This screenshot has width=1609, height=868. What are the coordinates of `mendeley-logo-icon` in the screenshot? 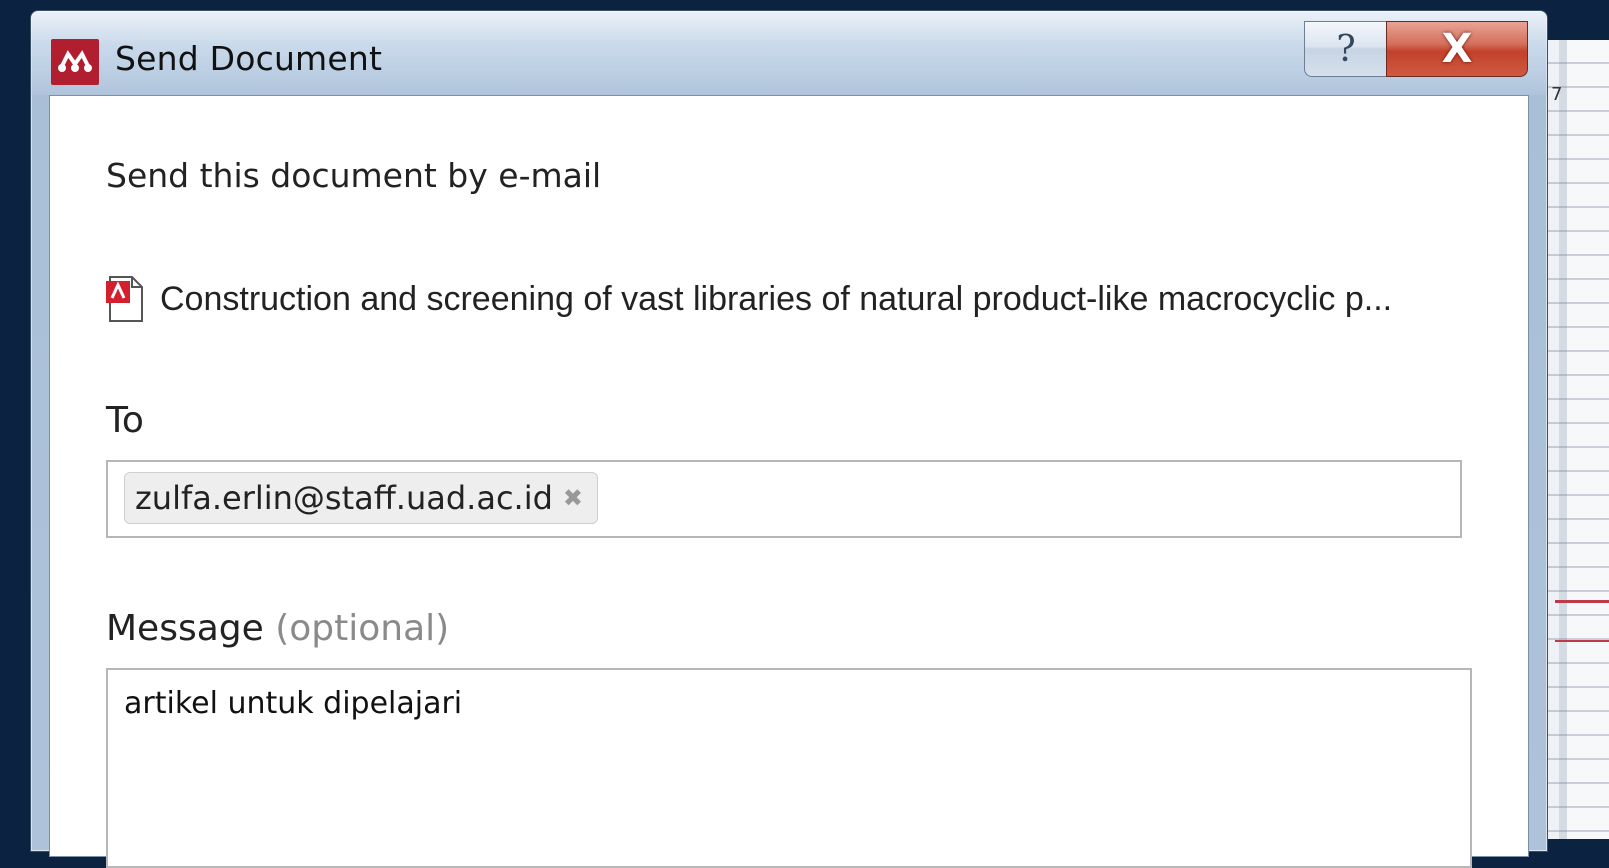 It's located at (75, 62).